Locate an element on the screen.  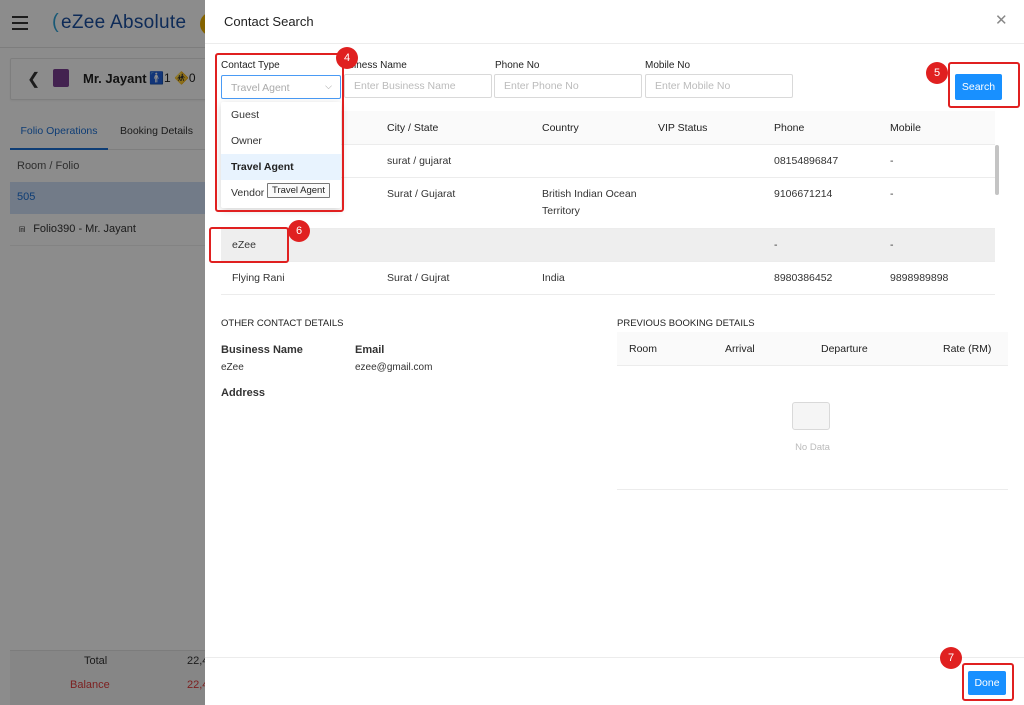
mobile-label: Mobile No is located at coordinates (668, 65).